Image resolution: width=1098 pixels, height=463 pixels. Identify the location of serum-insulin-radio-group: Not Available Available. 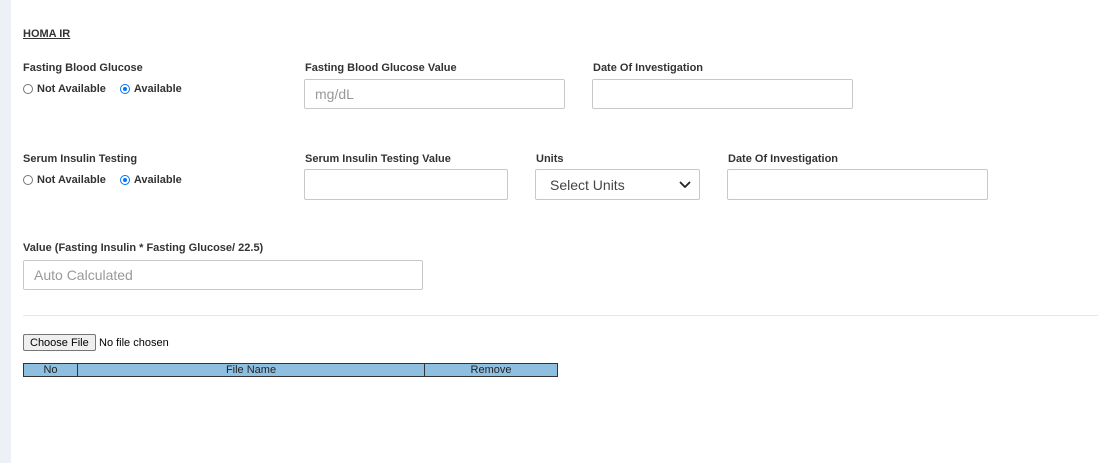
(102, 180).